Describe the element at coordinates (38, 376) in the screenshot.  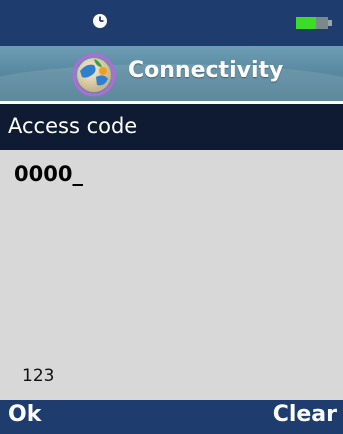
I see `input-mode-indicator: 123` at that location.